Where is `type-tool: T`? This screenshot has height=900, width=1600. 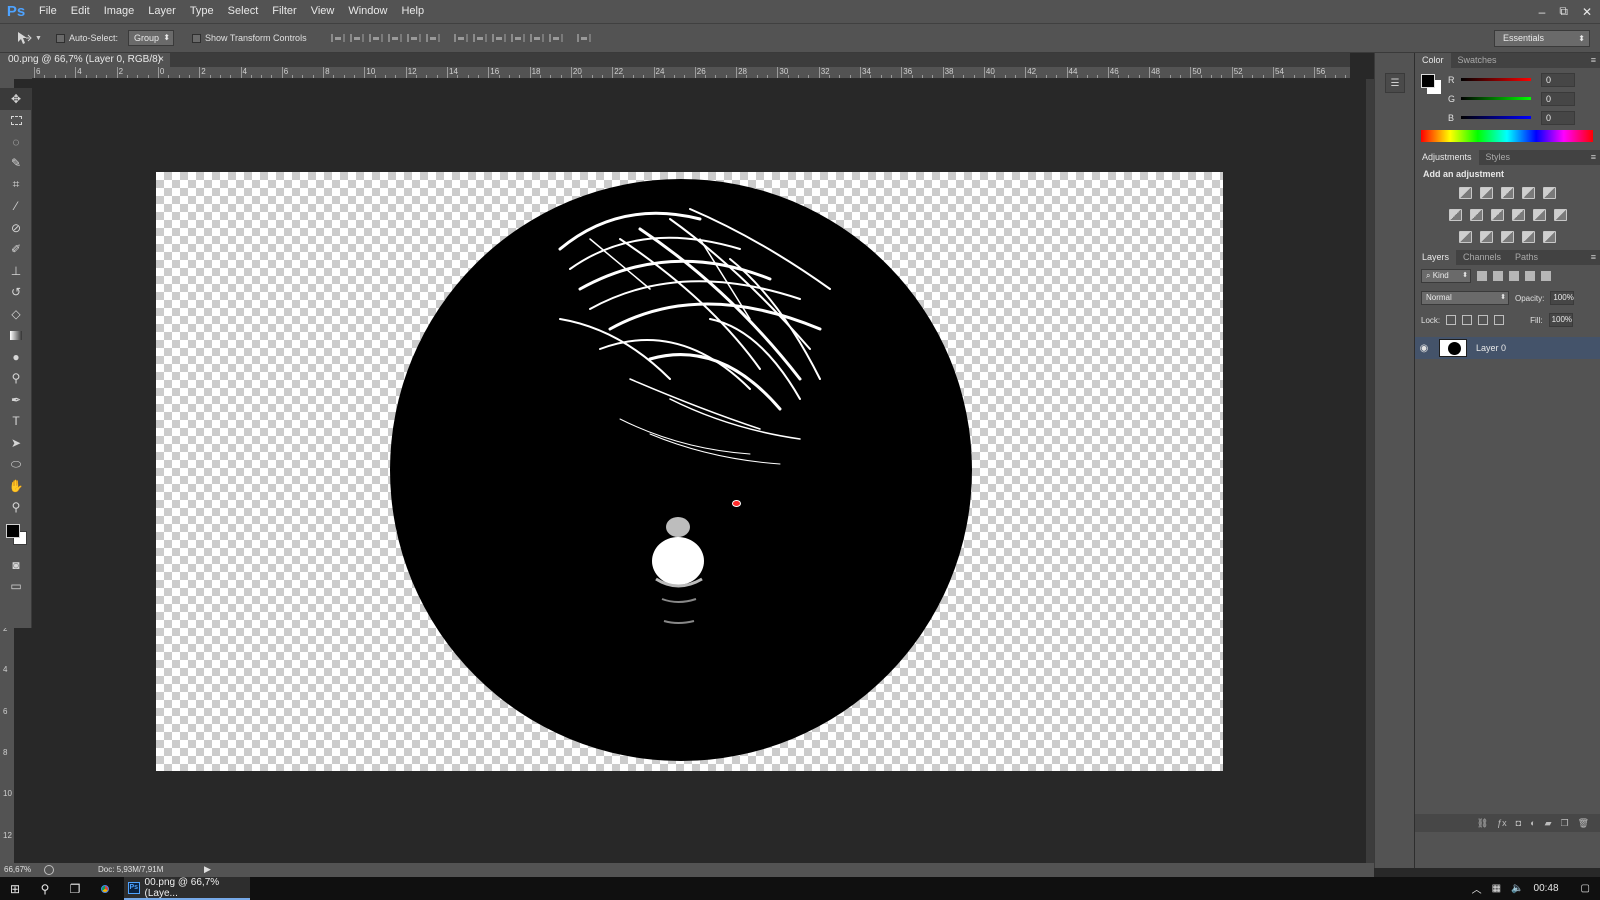 type-tool: T is located at coordinates (16, 422).